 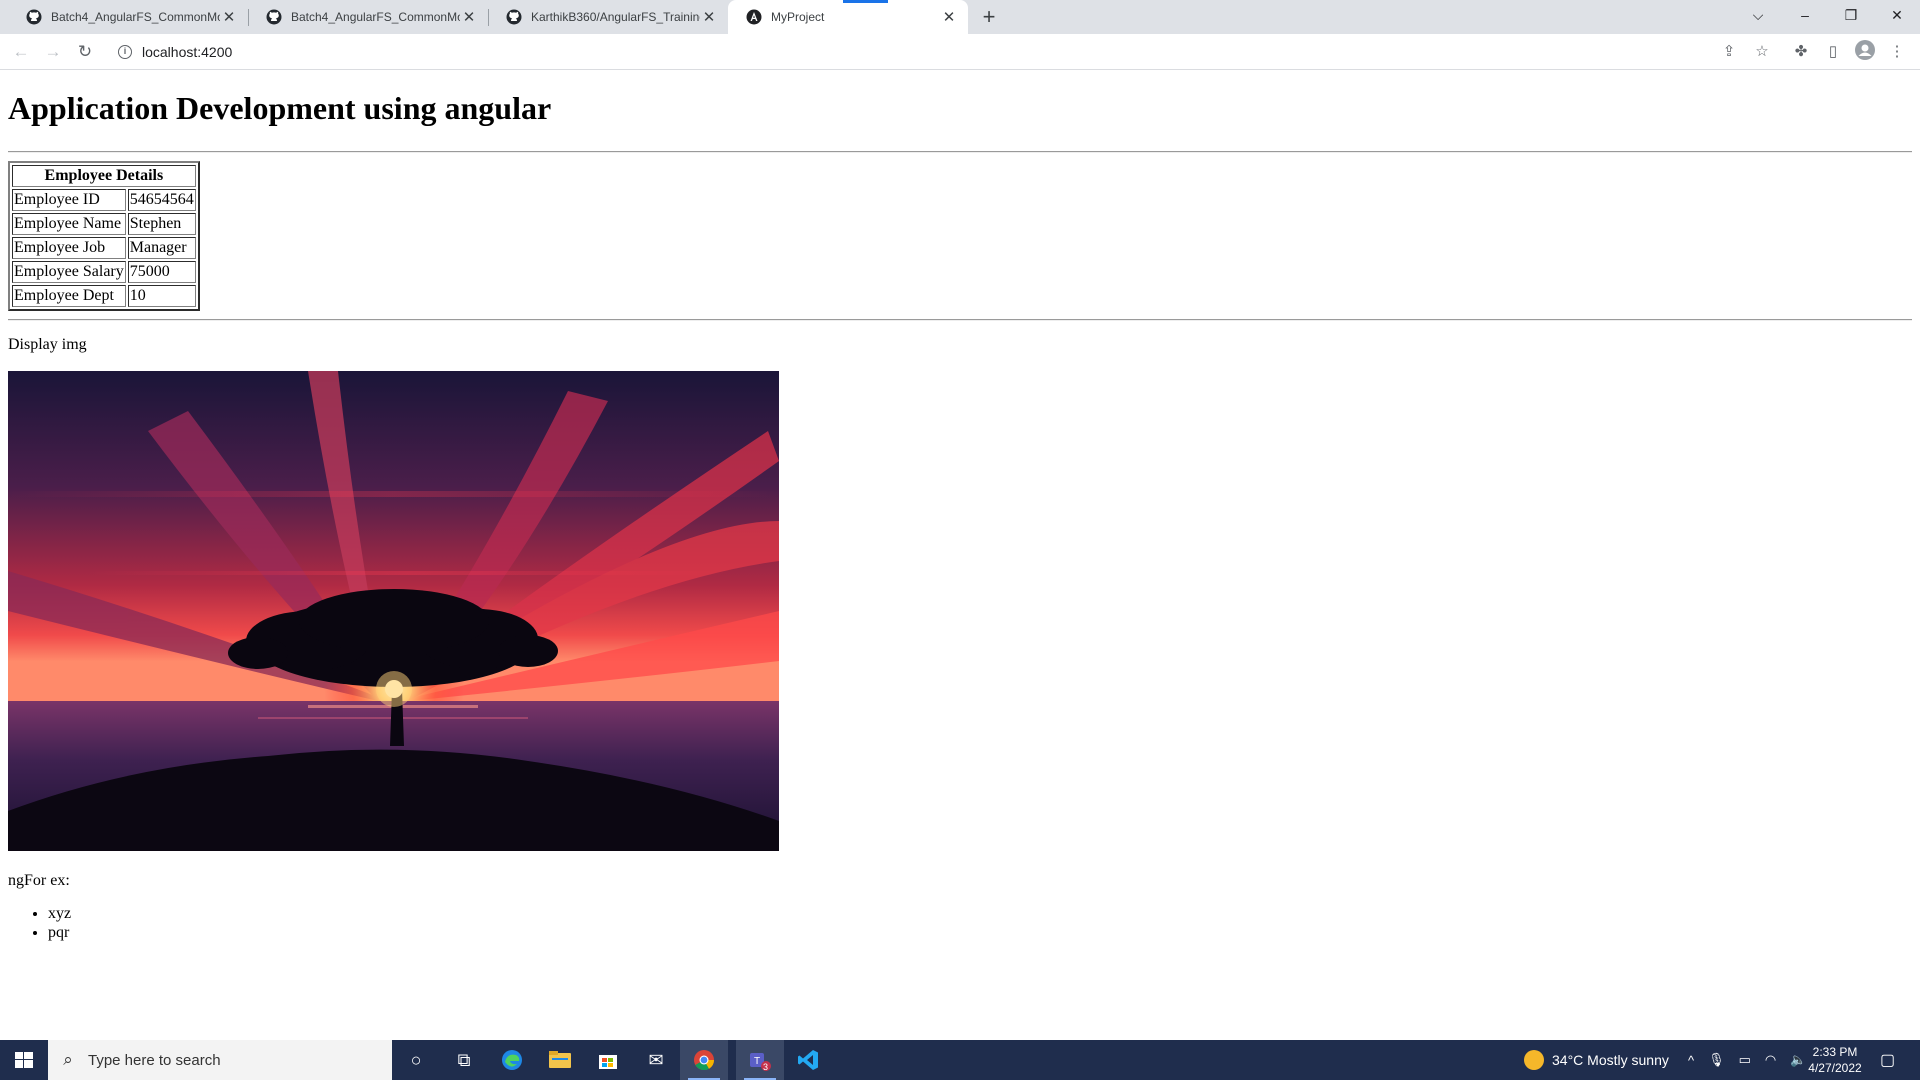 What do you see at coordinates (69, 224) in the screenshot?
I see `row-label: Employee Name` at bounding box center [69, 224].